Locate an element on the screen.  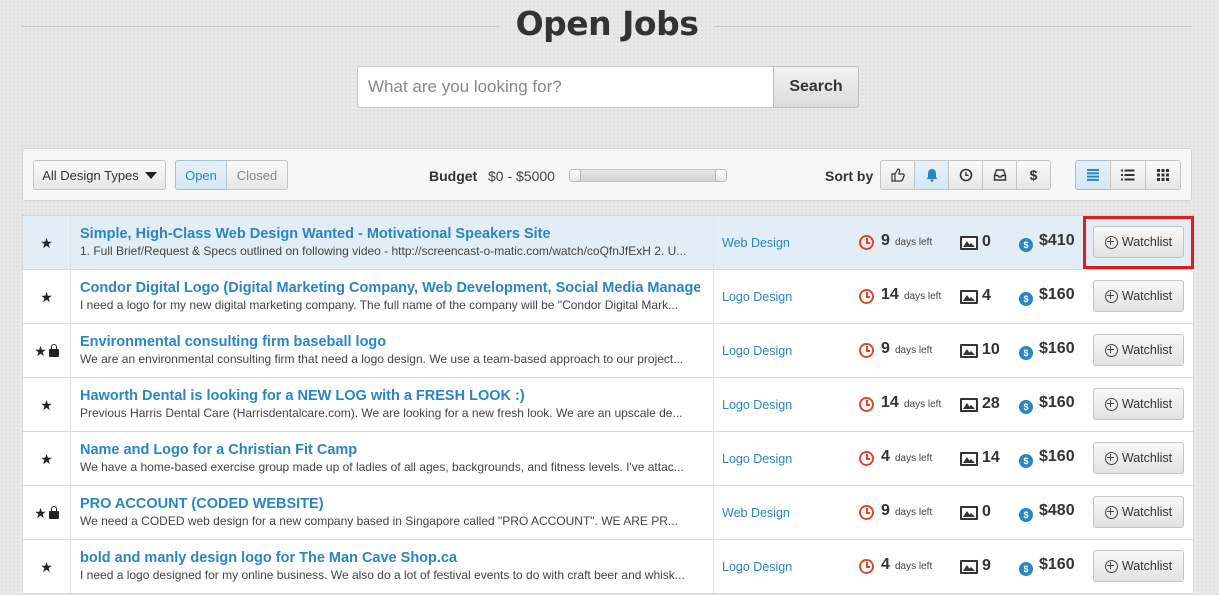
sort-buttons: $ is located at coordinates (965, 175).